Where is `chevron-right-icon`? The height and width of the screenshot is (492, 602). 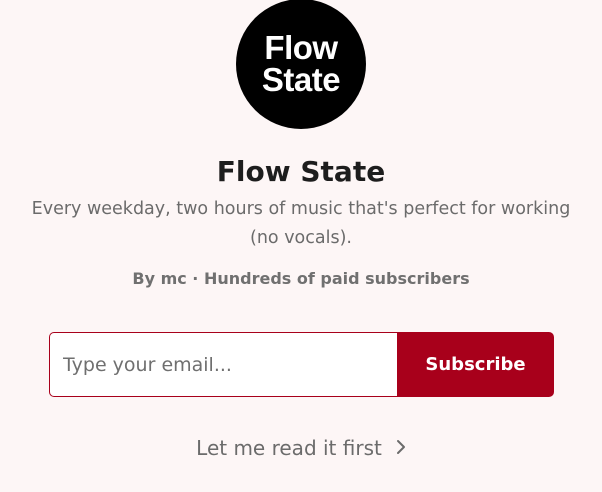 chevron-right-icon is located at coordinates (401, 448).